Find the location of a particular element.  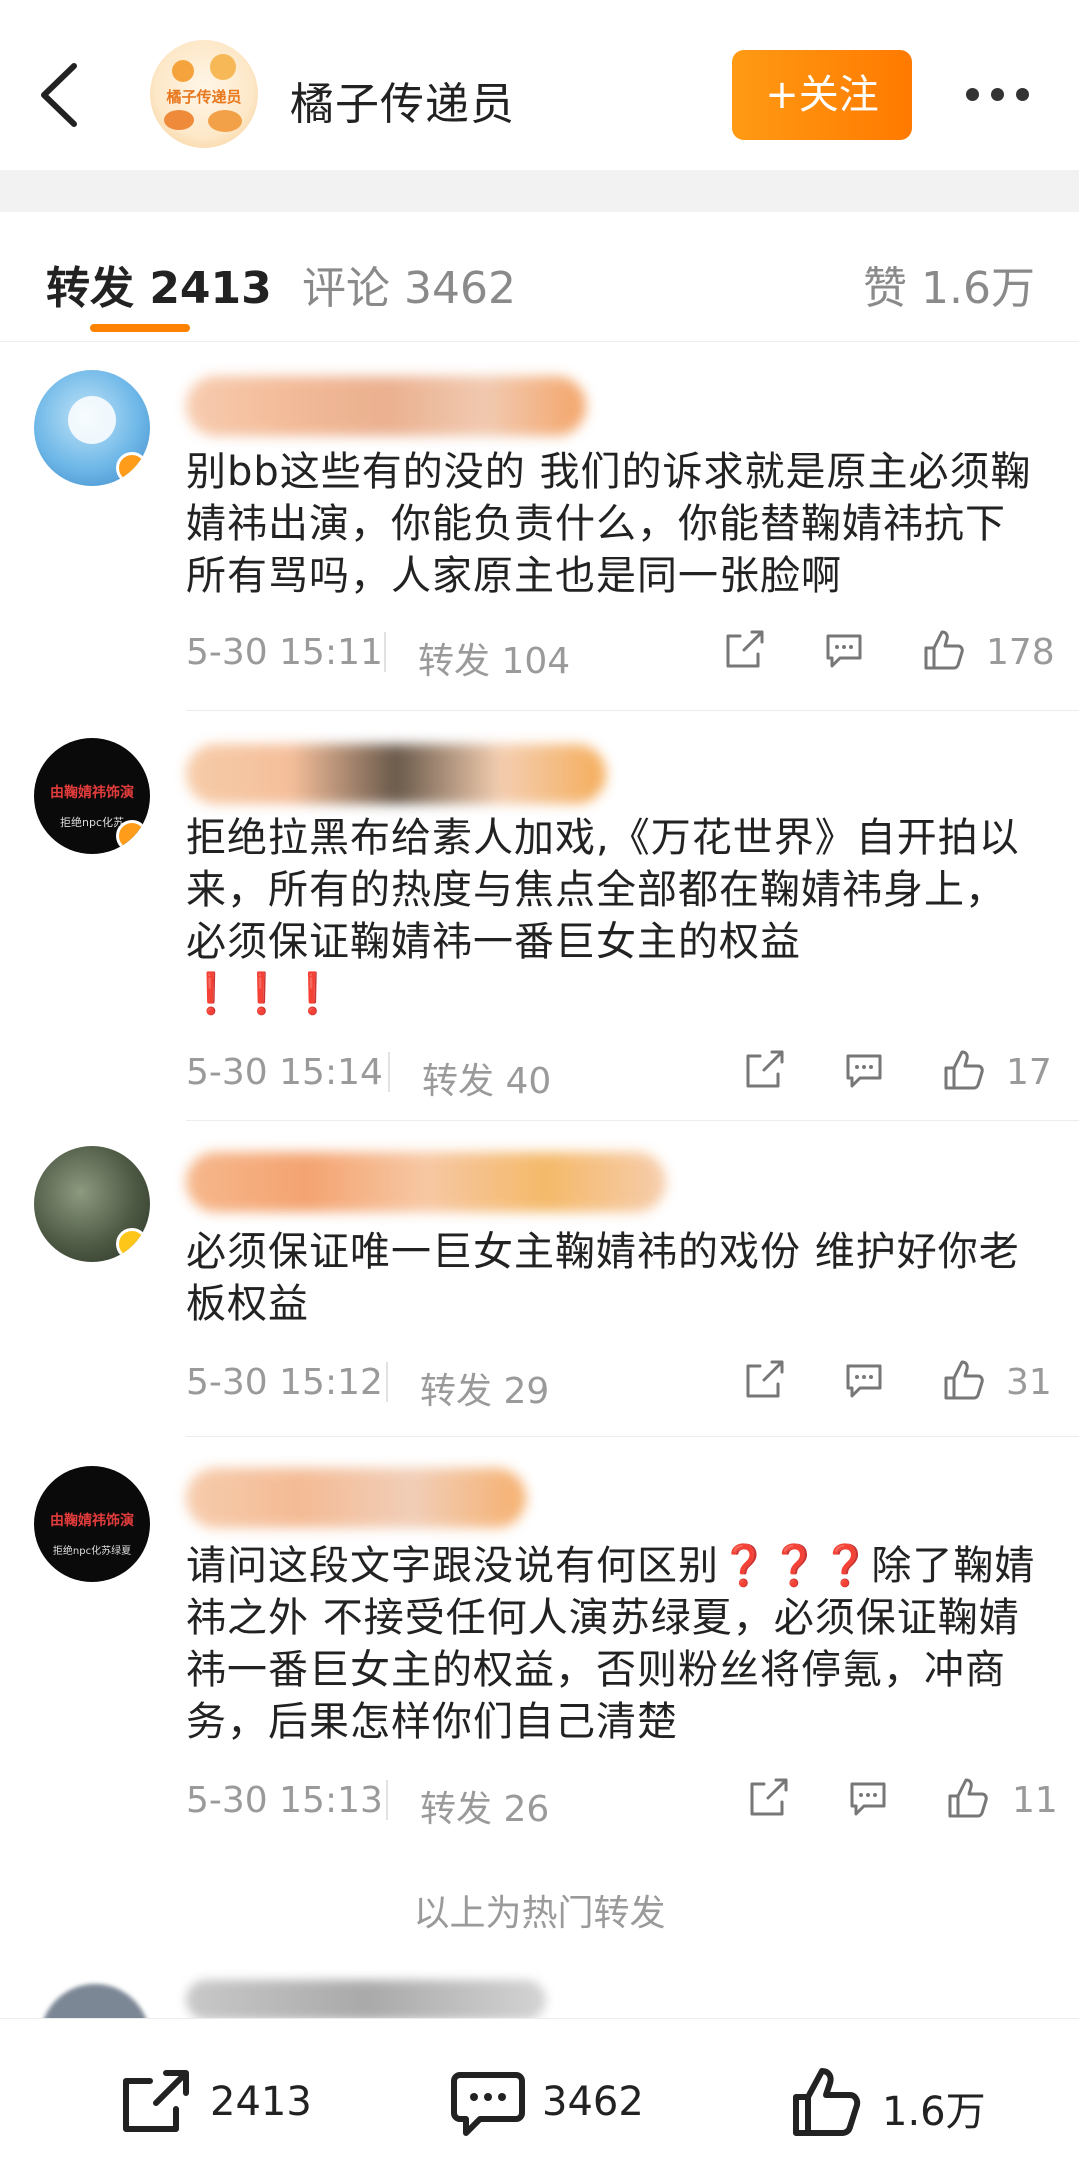

repost-button: 2413 is located at coordinates (218, 2102).